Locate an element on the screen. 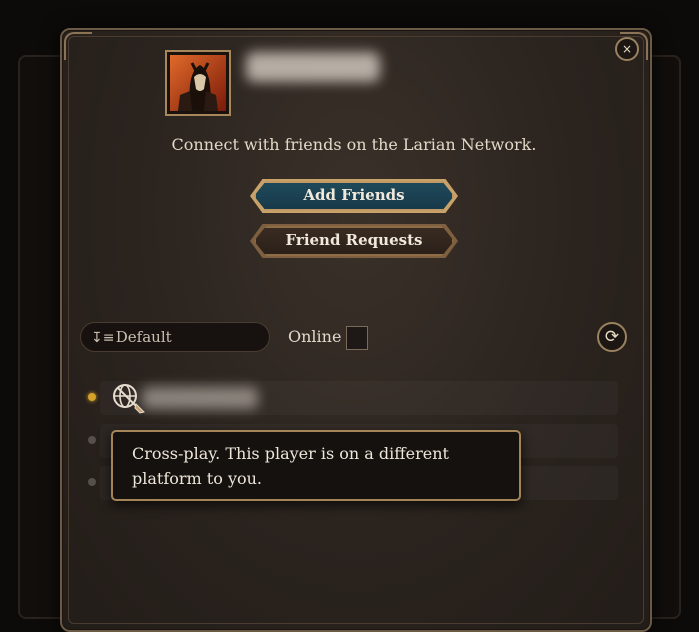 This screenshot has height=632, width=699. character-portrait-icon is located at coordinates (198, 83).